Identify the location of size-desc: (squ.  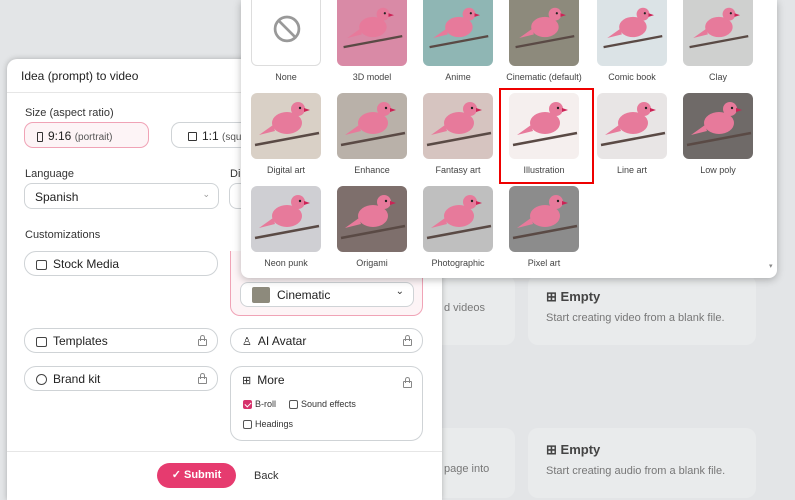
(232, 137).